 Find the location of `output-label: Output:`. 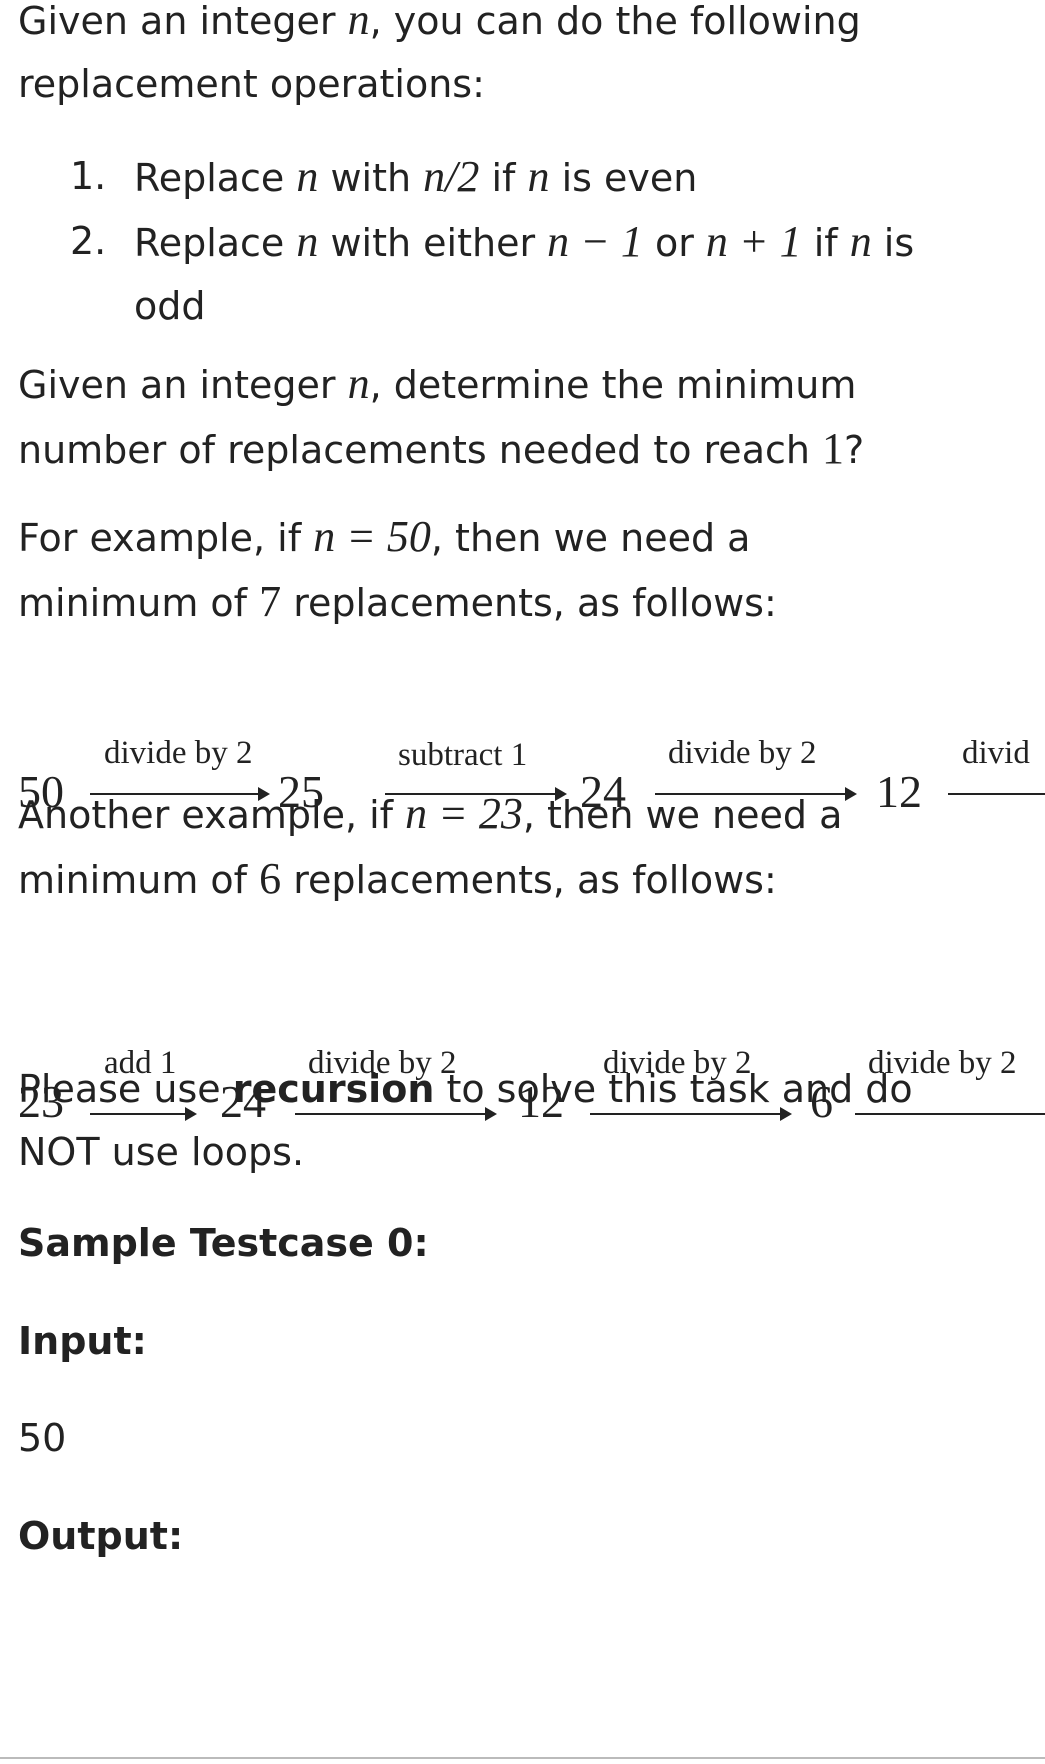

output-label: Output: is located at coordinates (101, 1536).